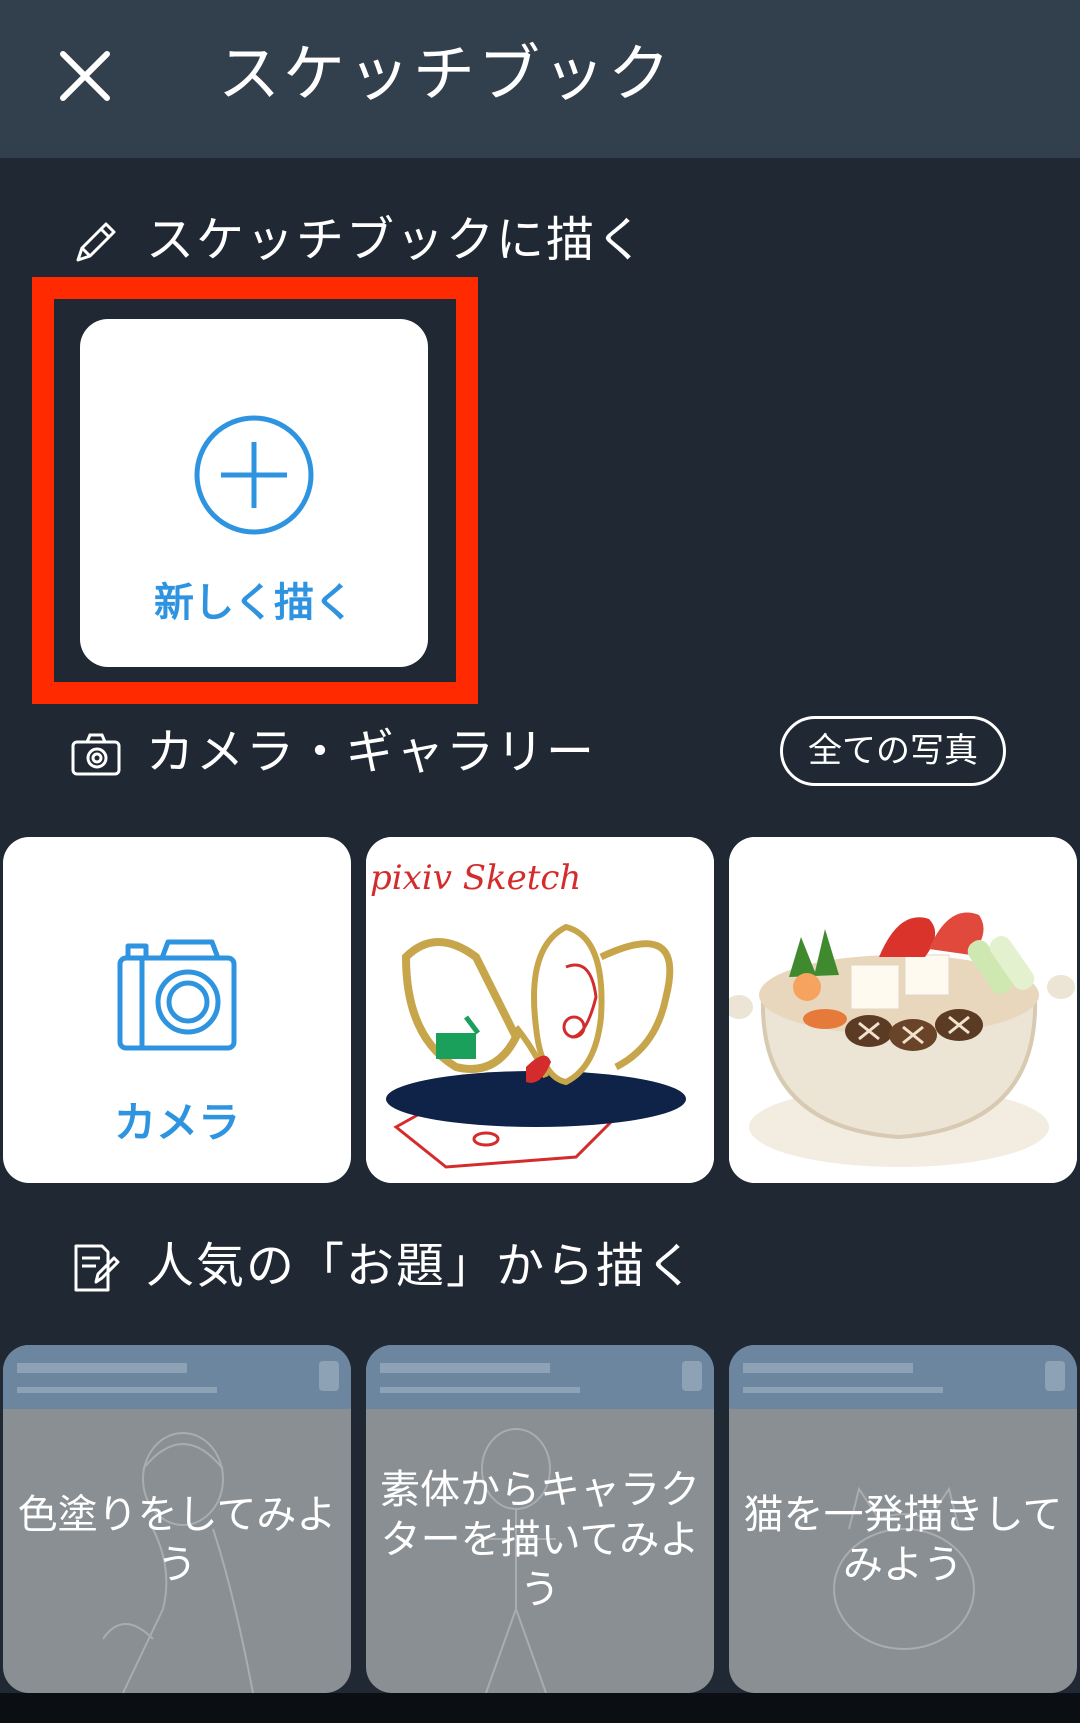 This screenshot has width=1080, height=1723. I want to click on note-pencil-icon, so click(97, 1268).